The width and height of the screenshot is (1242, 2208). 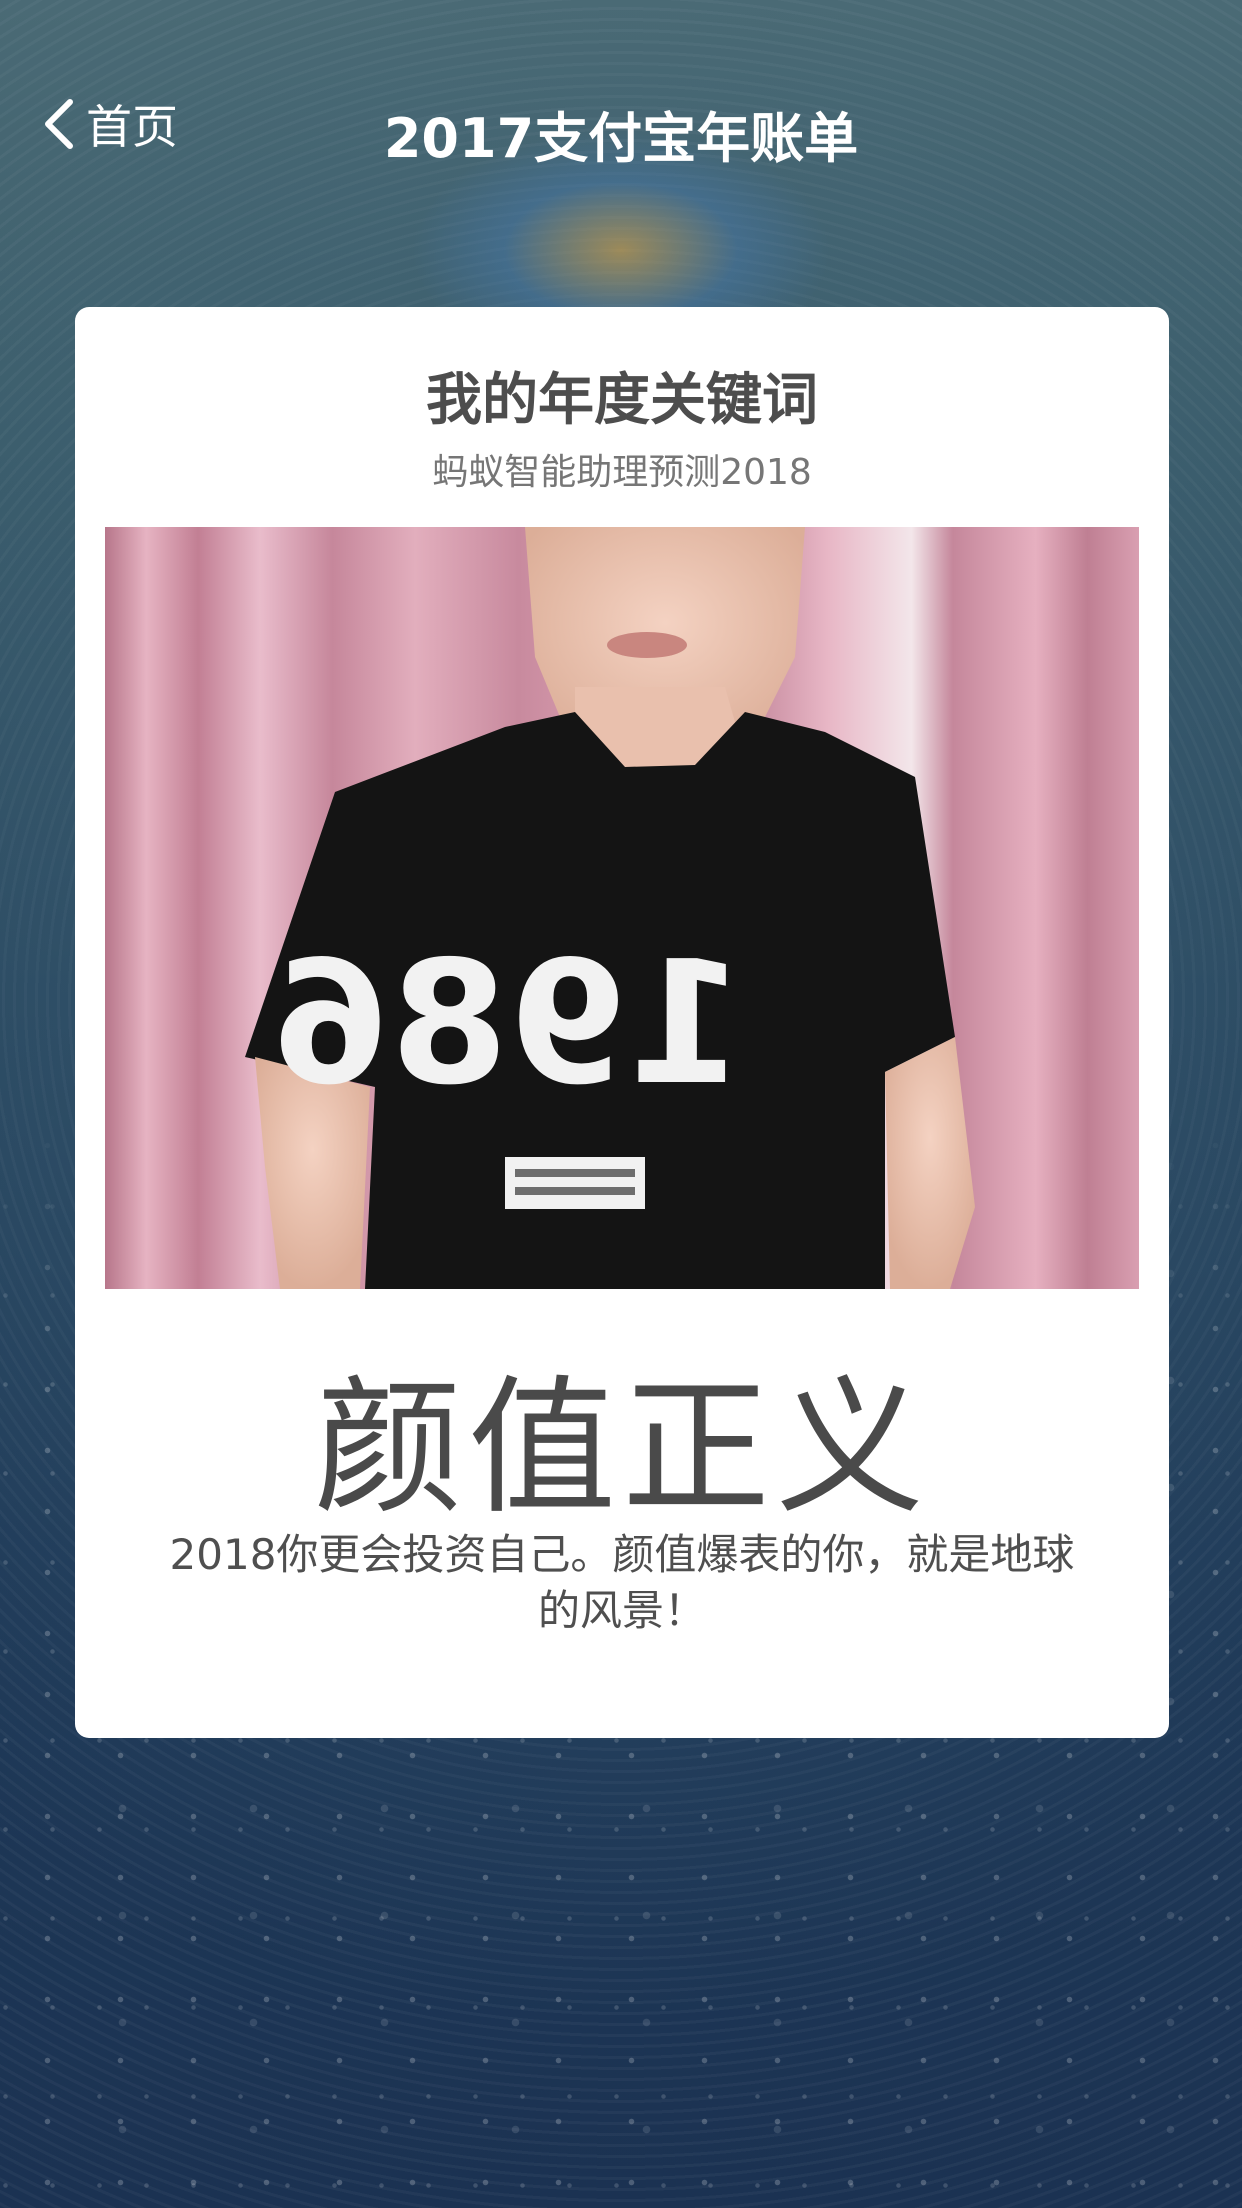 I want to click on keyword-description: 2018你更会投资自己。颜值爆表的你，就是地球的风景！, so click(x=622, y=1582).